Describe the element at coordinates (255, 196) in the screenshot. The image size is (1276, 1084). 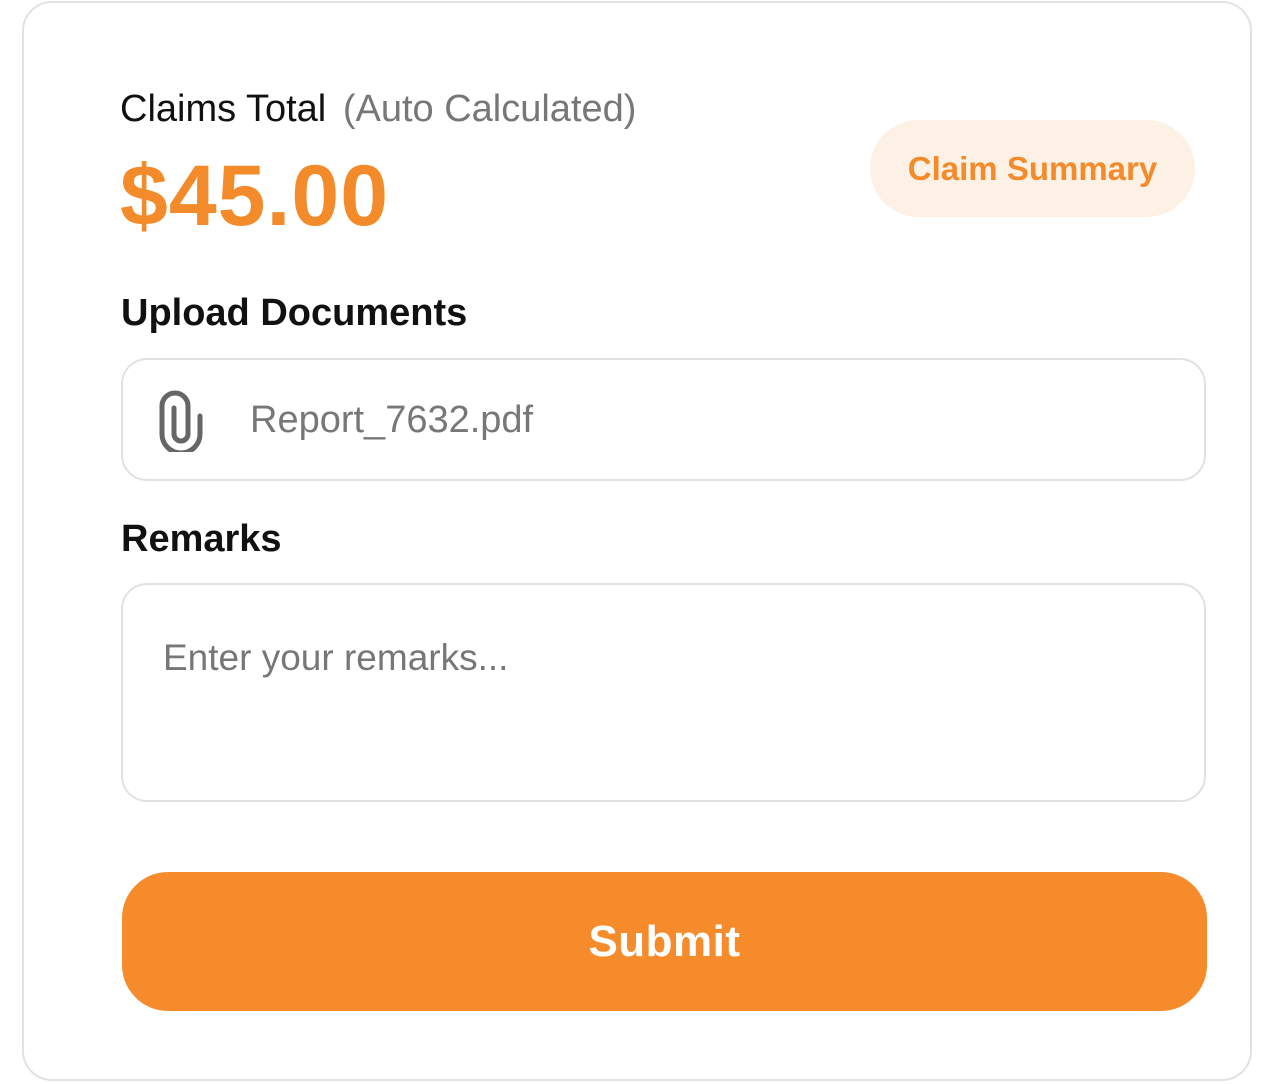
I see `claims-total-amount: $45.00` at that location.